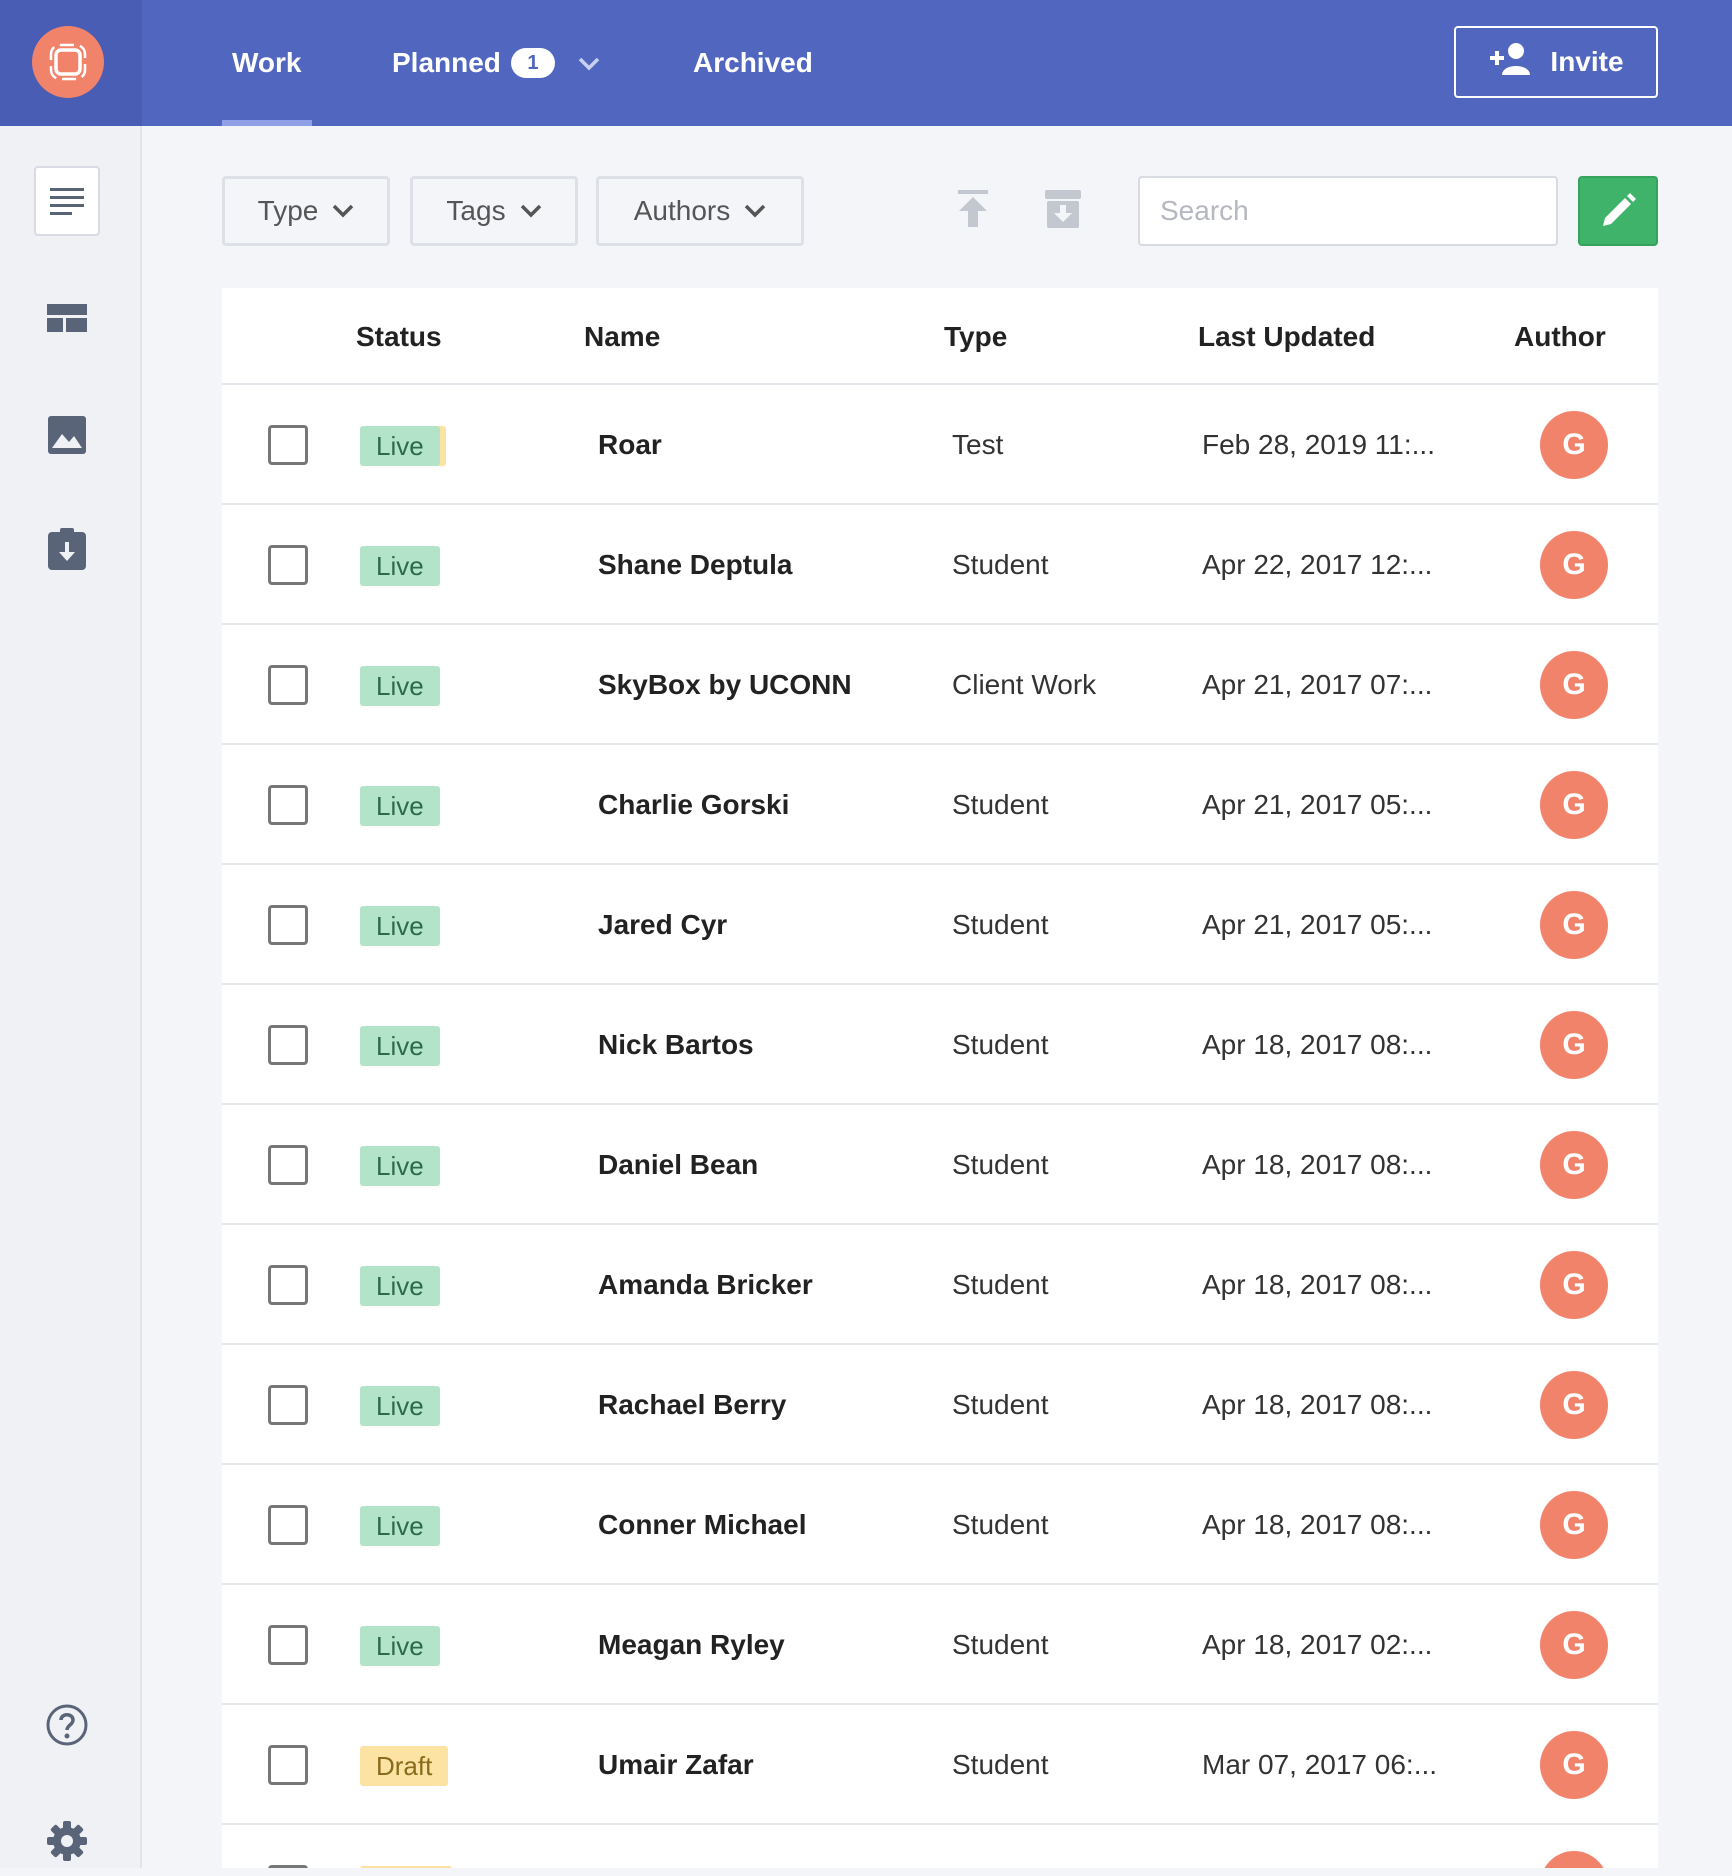 The height and width of the screenshot is (1876, 1732). What do you see at coordinates (678, 1165) in the screenshot?
I see `row-name-link: Daniel Bean` at bounding box center [678, 1165].